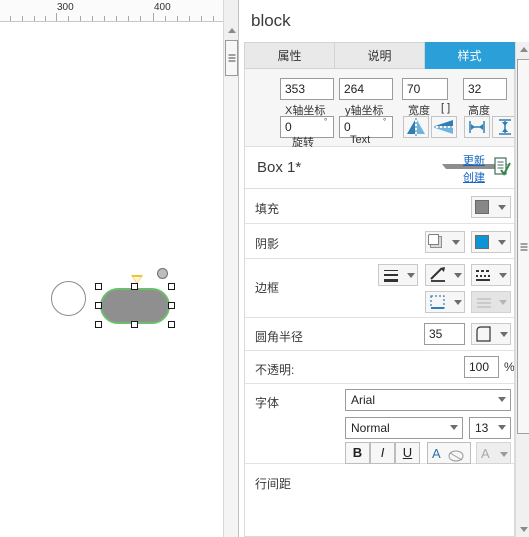 This screenshot has width=529, height=537. What do you see at coordinates (162, 273) in the screenshot?
I see `connection-point-handle` at bounding box center [162, 273].